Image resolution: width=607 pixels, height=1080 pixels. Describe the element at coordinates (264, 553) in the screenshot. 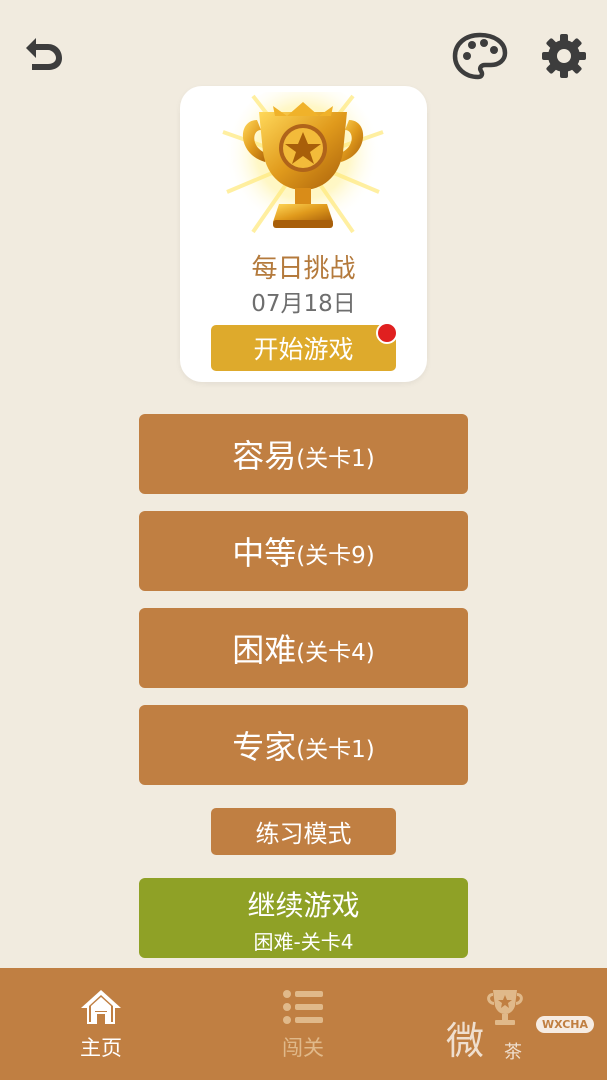

I see `level-name: 中等` at that location.